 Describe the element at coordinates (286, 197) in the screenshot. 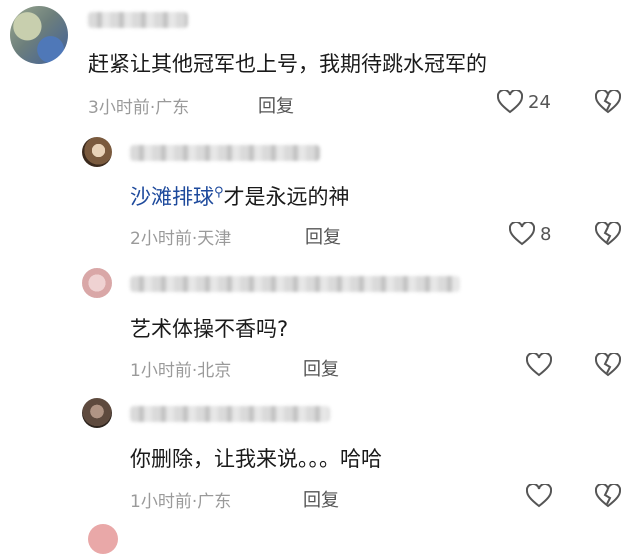

I see `comment-body: 才是永远的神` at that location.